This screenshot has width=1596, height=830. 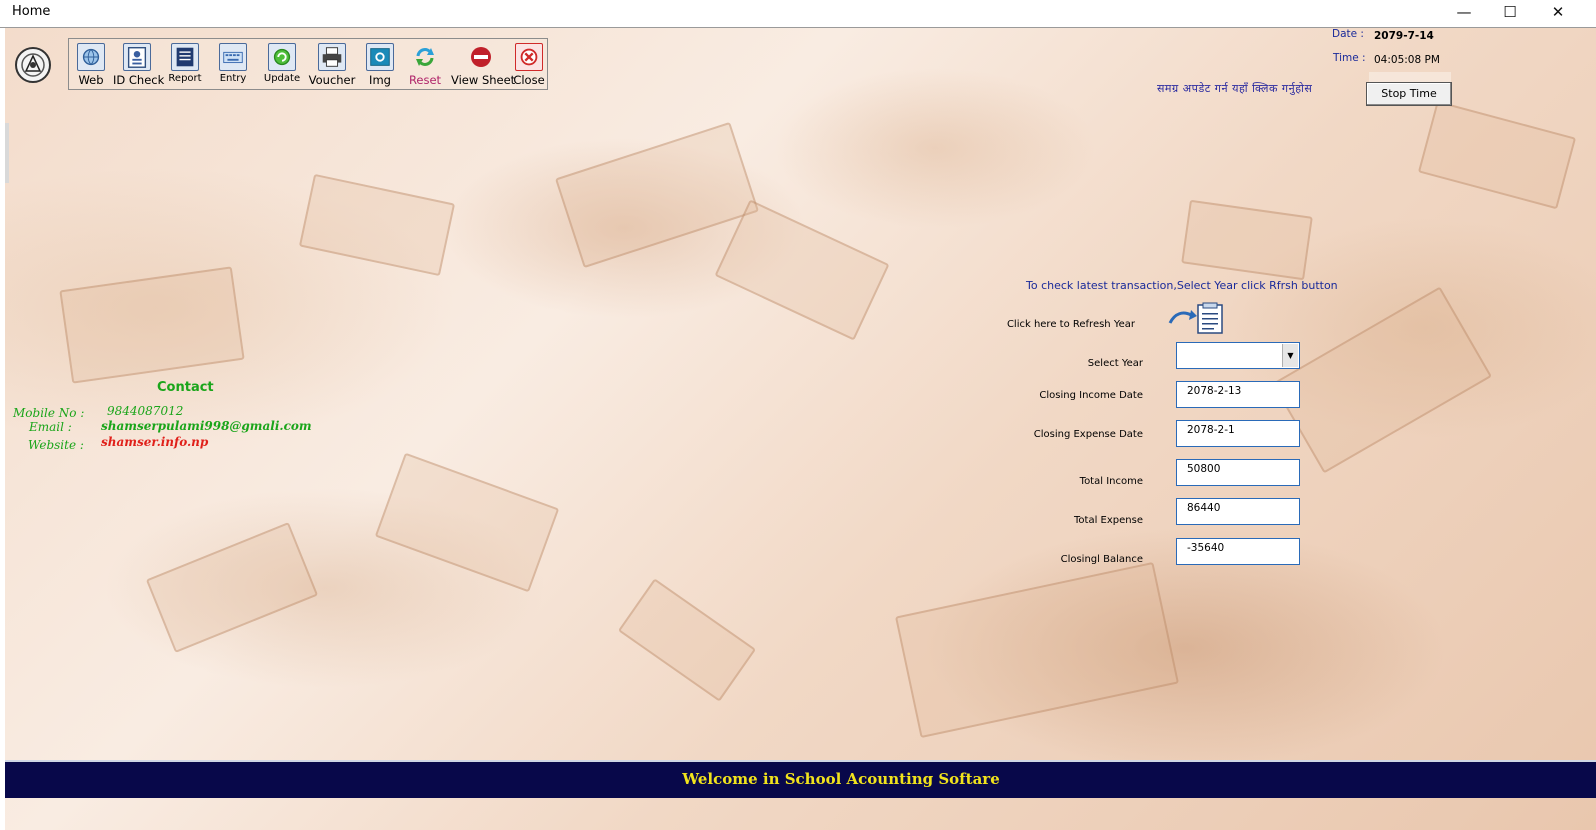 I want to click on toolbar-report-button: Report, so click(x=185, y=64).